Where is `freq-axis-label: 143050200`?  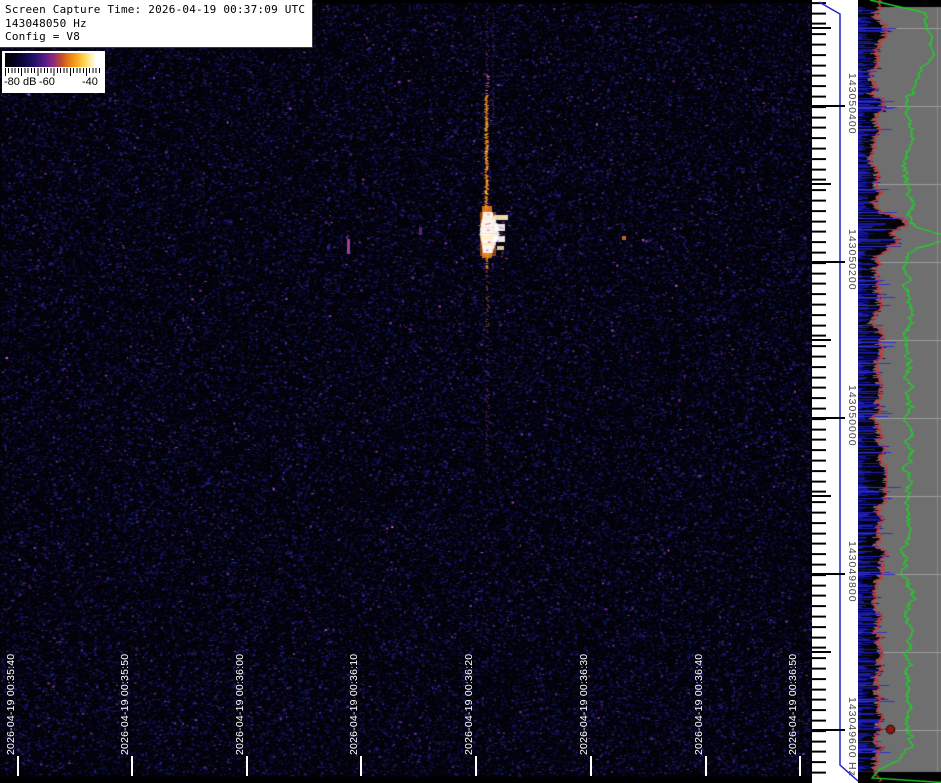 freq-axis-label: 143050200 is located at coordinates (852, 260).